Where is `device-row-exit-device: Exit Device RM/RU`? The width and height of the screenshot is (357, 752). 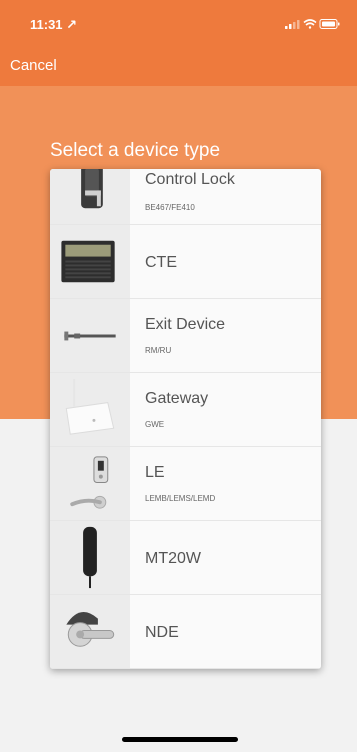
device-row-exit-device: Exit Device RM/RU is located at coordinates (185, 336).